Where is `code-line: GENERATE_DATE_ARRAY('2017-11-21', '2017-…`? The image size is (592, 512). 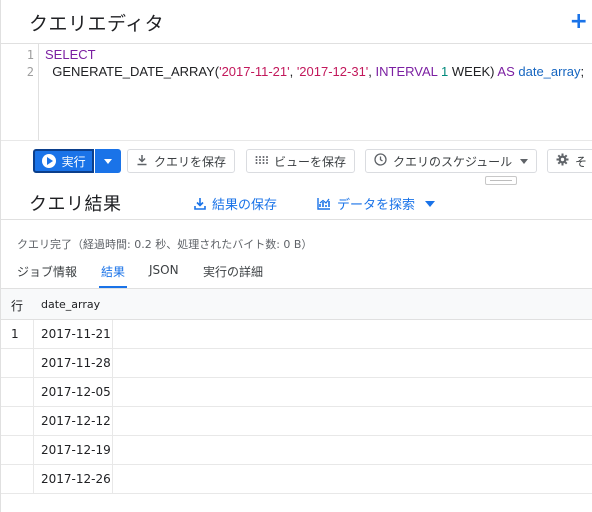
code-line: GENERATE_DATE_ARRAY('2017-11-21', '2017-… is located at coordinates (314, 71).